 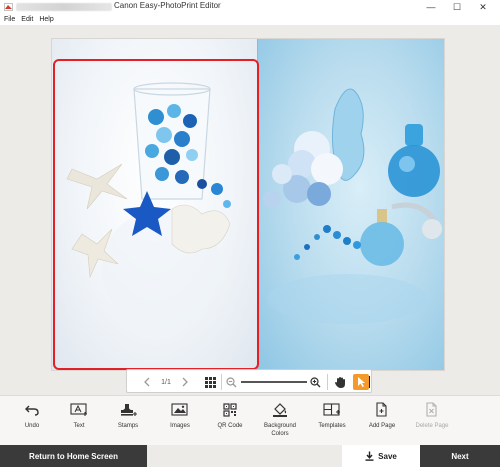 What do you see at coordinates (250, 7) in the screenshot?
I see `title-bar: Canon Easy-PhotoPrint Editor — ☐ ✕` at bounding box center [250, 7].